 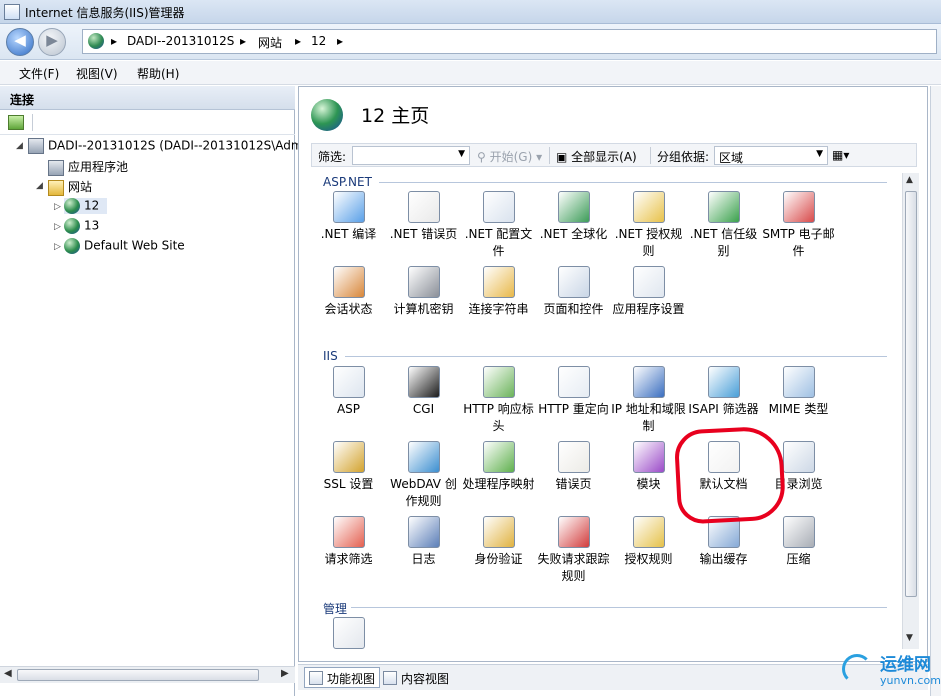 What do you see at coordinates (596, 156) in the screenshot?
I see `show-all-button: ▣ 全部显示(A)` at bounding box center [596, 156].